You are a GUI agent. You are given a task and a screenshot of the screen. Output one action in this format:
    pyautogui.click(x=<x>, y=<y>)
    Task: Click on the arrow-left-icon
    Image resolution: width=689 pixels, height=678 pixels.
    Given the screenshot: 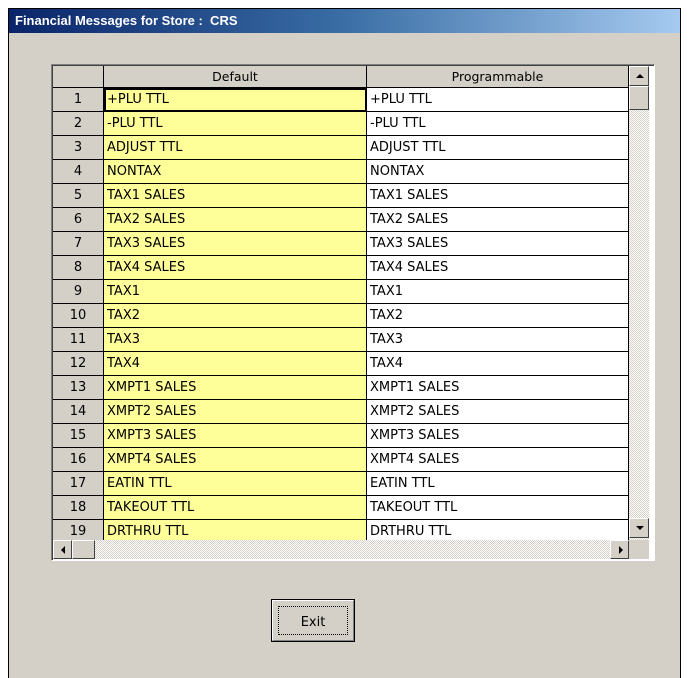 What is the action you would take?
    pyautogui.click(x=63, y=550)
    